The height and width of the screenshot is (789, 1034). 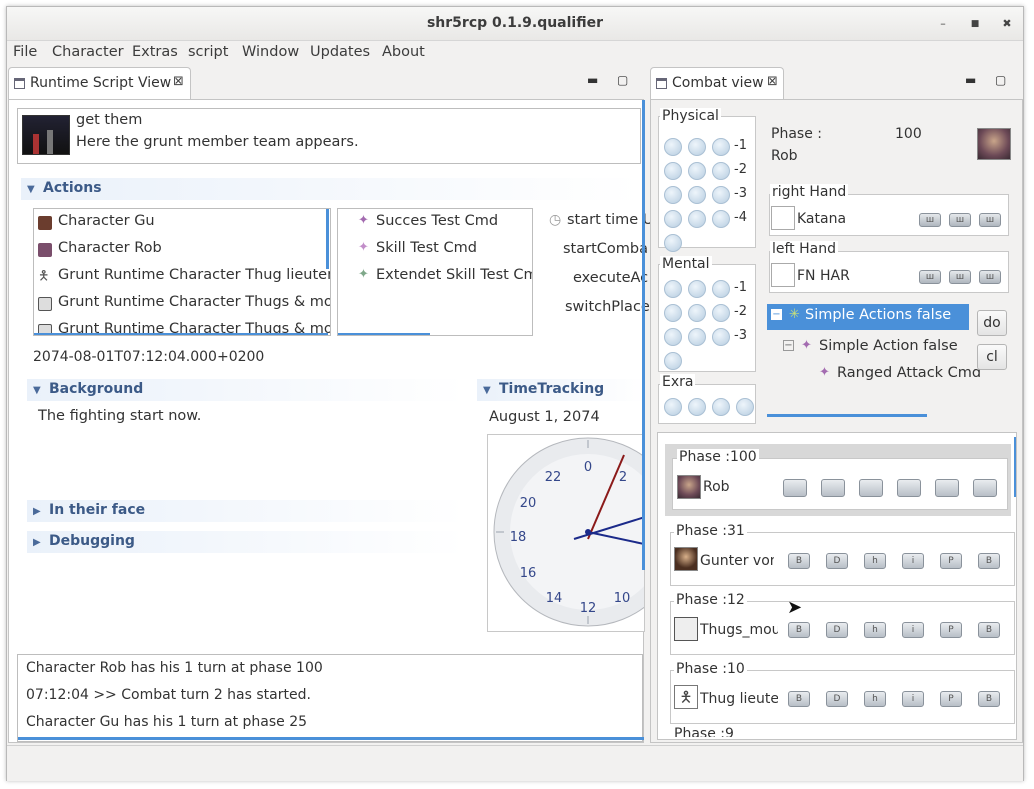 What do you see at coordinates (155, 52) in the screenshot?
I see `menu-extras: Extras` at bounding box center [155, 52].